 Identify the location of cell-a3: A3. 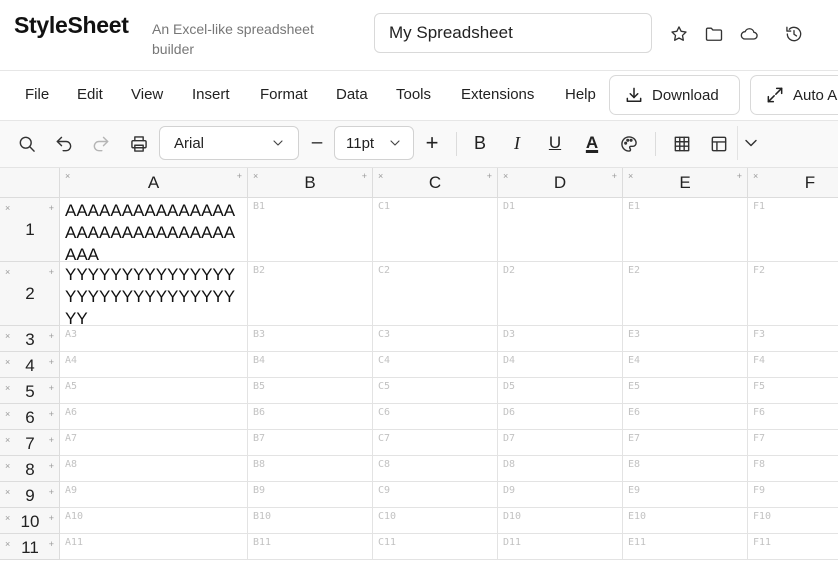
(154, 339).